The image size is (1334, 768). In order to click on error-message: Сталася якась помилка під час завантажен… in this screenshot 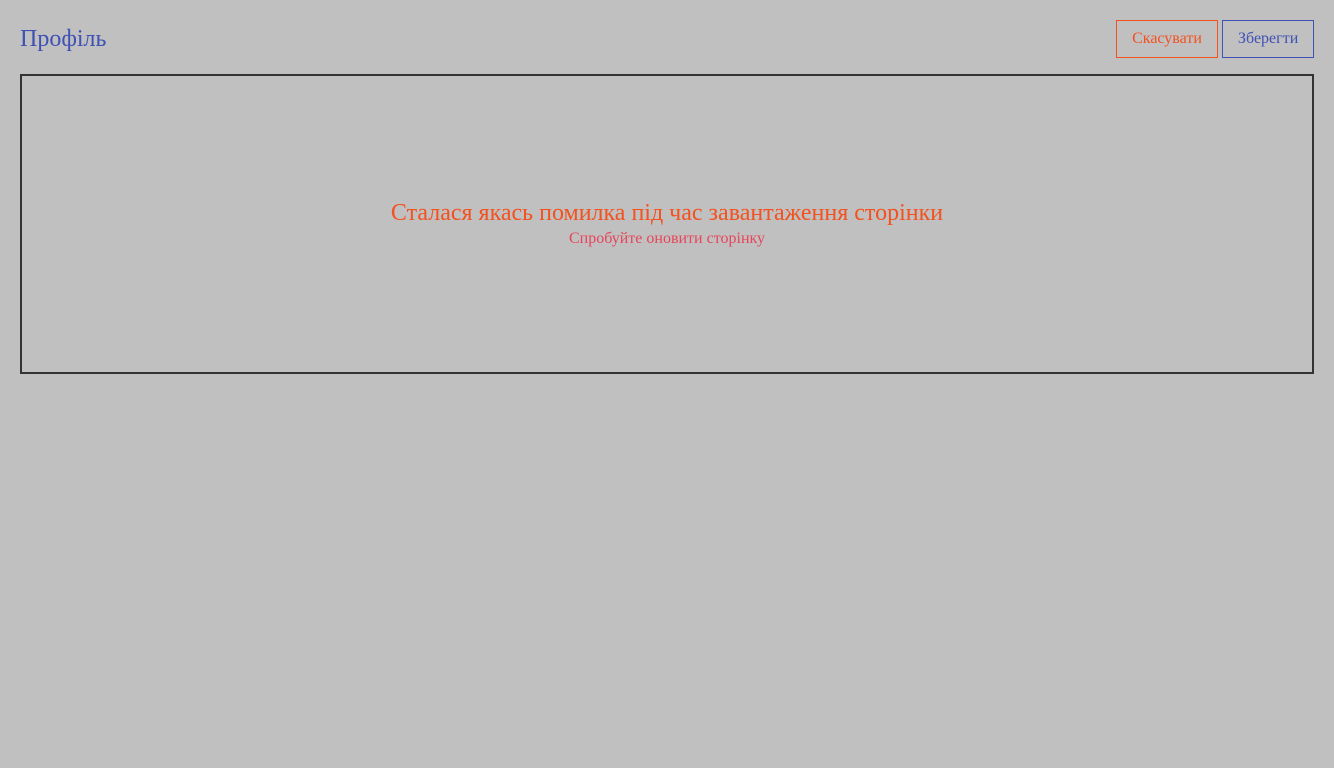, I will do `click(667, 213)`.